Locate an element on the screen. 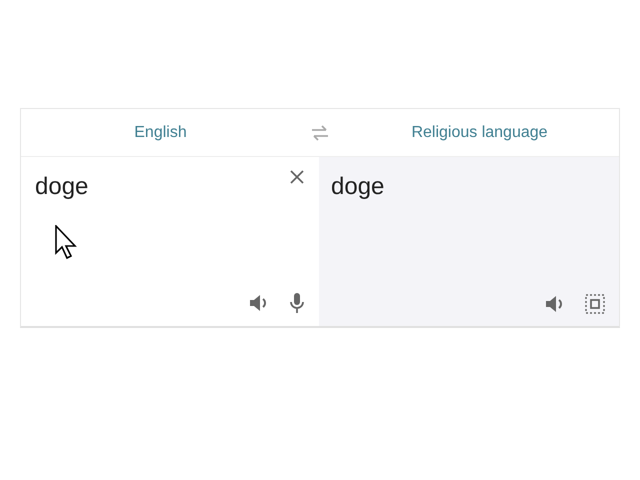  square-icon is located at coordinates (595, 304).